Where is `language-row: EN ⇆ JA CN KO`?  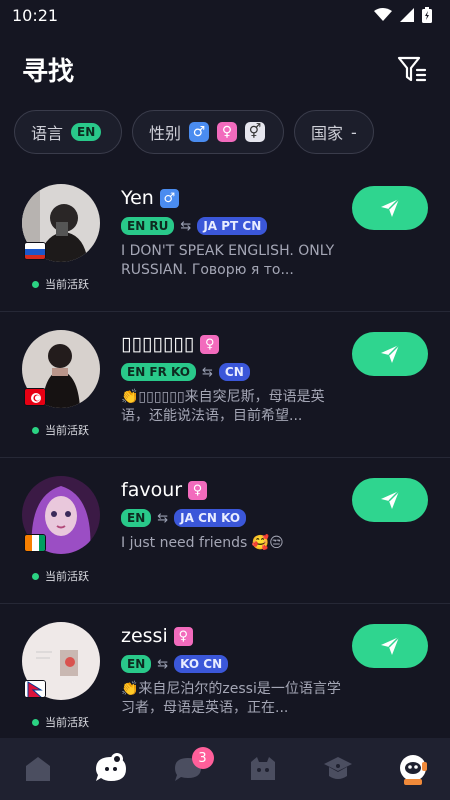 language-row: EN ⇆ JA CN KO is located at coordinates (234, 518).